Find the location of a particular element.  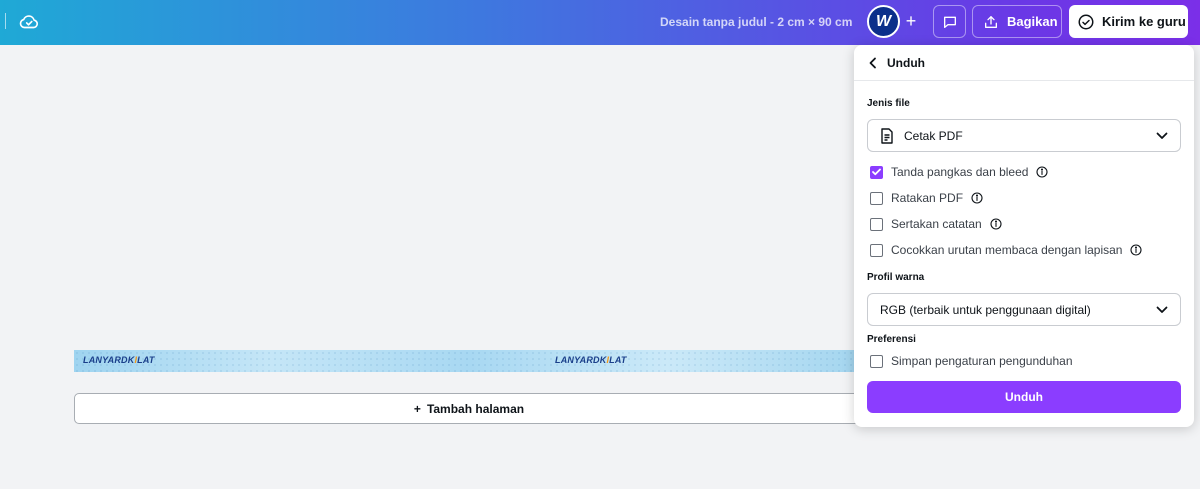

file-type-label: Jenis file is located at coordinates (888, 103).